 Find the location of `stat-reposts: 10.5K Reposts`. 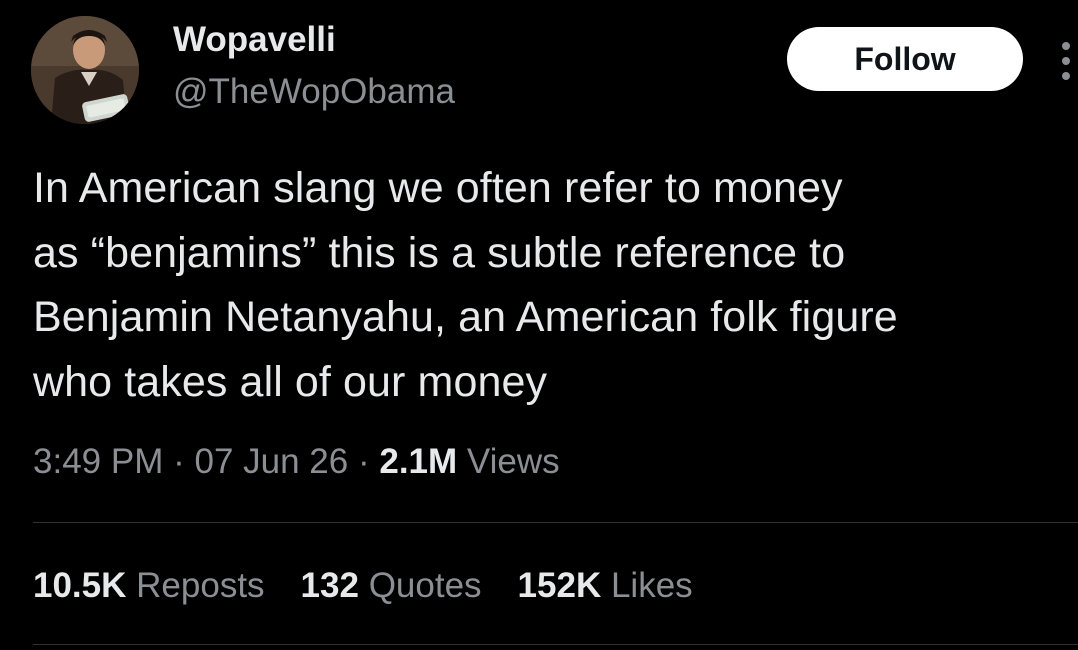

stat-reposts: 10.5K Reposts is located at coordinates (149, 586).